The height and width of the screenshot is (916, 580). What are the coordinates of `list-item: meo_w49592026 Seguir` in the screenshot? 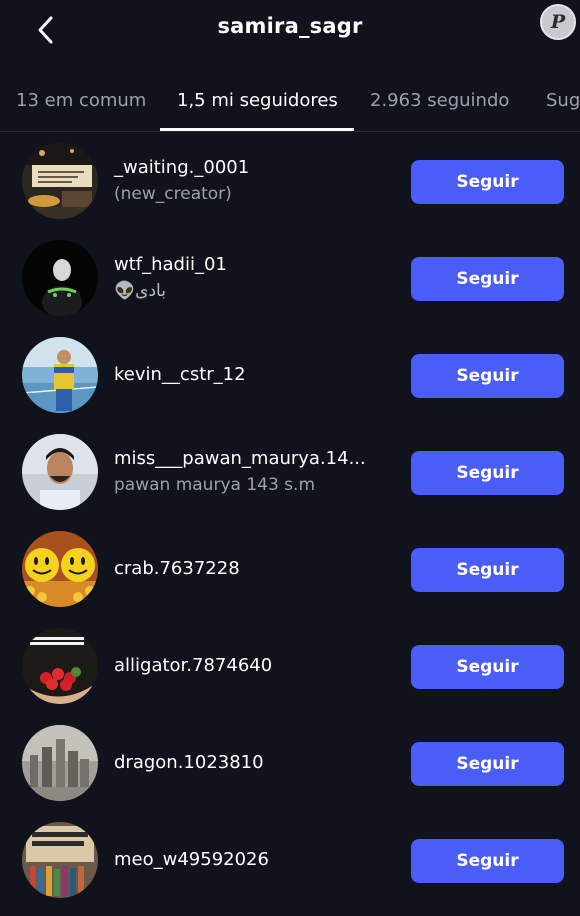 It's located at (290, 860).